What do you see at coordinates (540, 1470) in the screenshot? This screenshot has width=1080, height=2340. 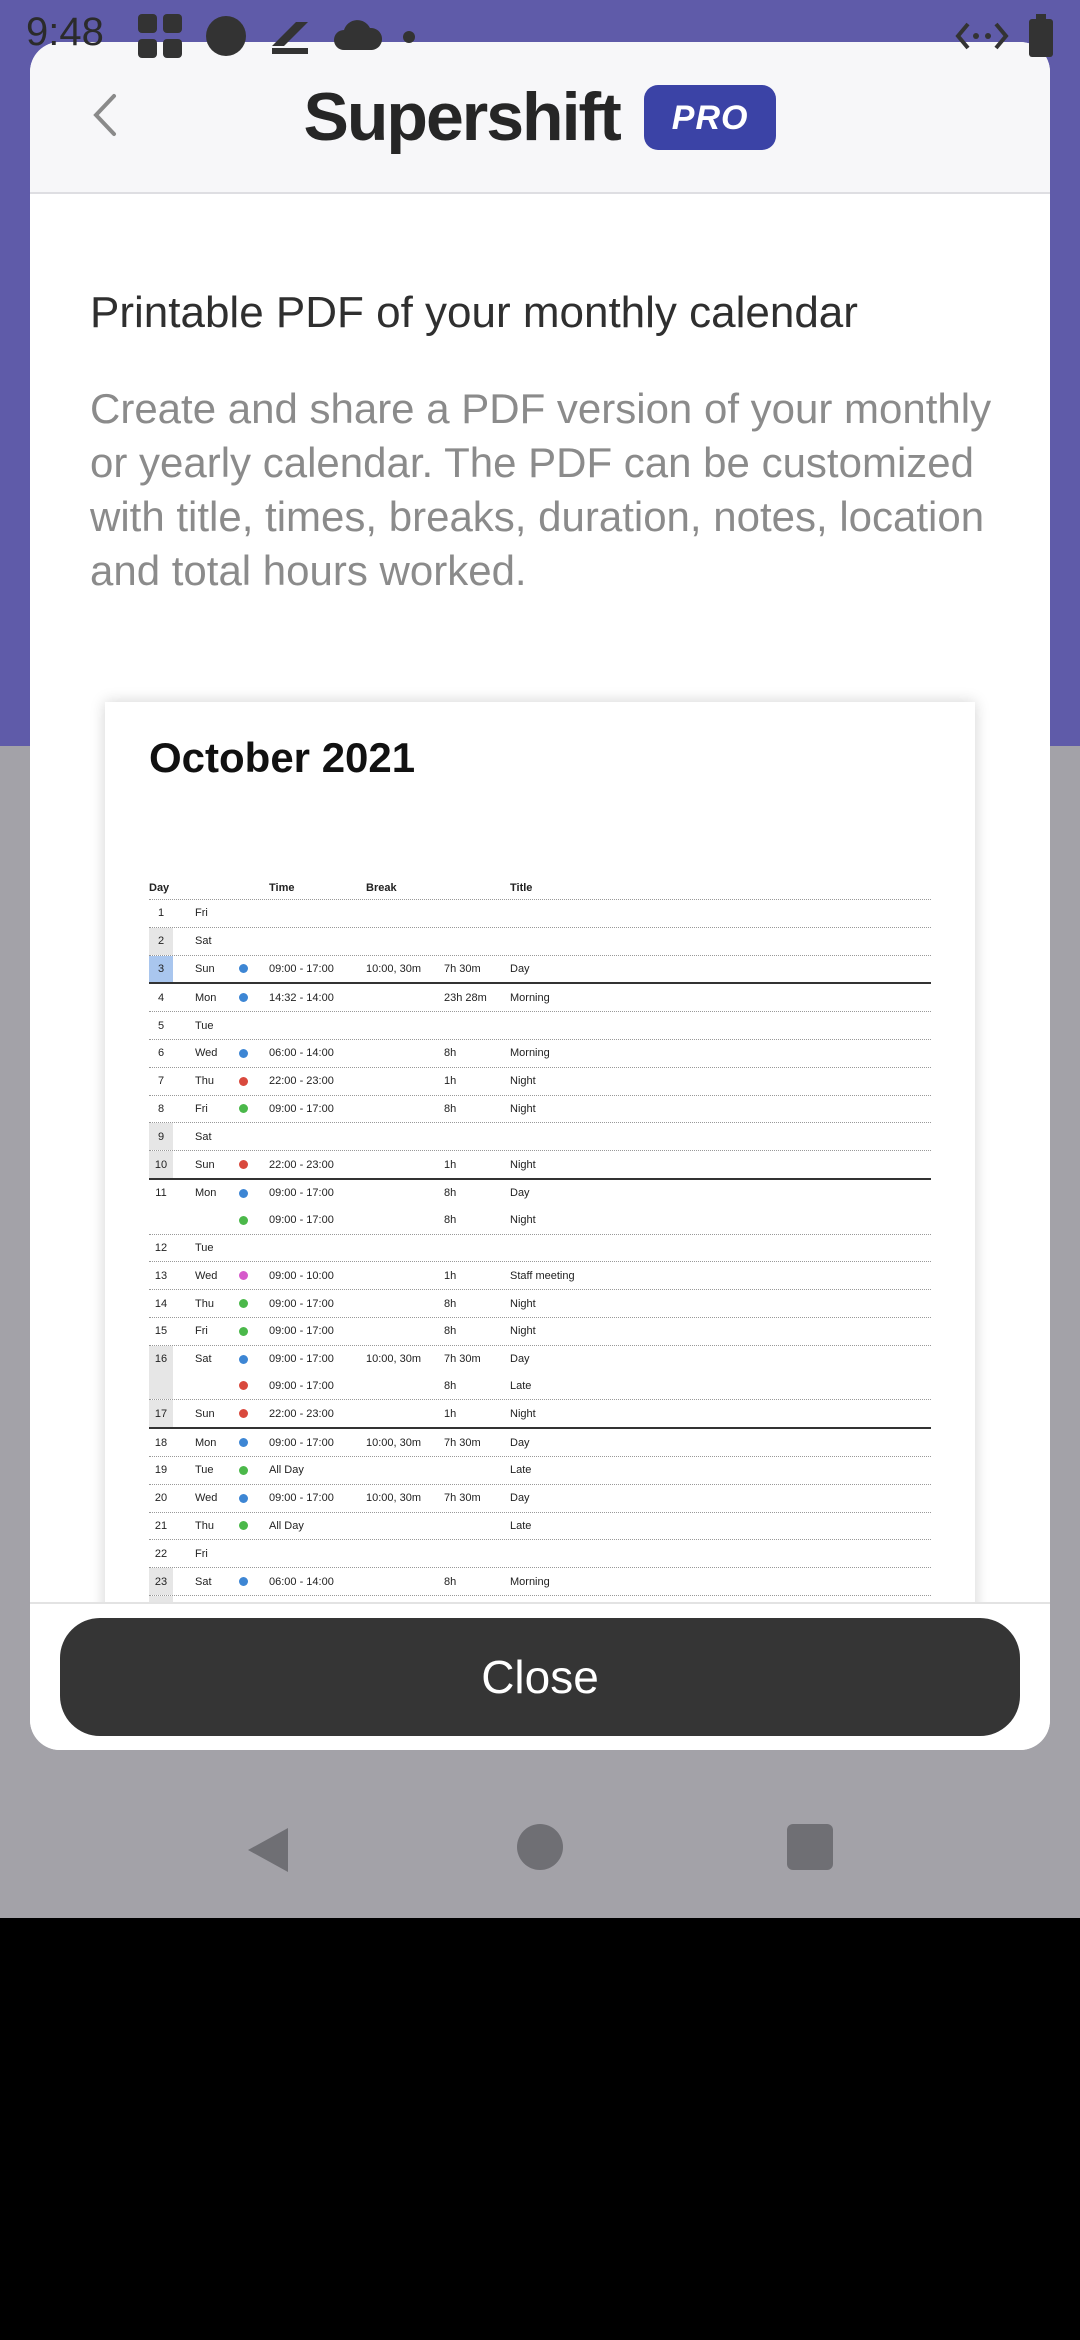 I see `table-row-line: 19 Tue All Day Late` at bounding box center [540, 1470].